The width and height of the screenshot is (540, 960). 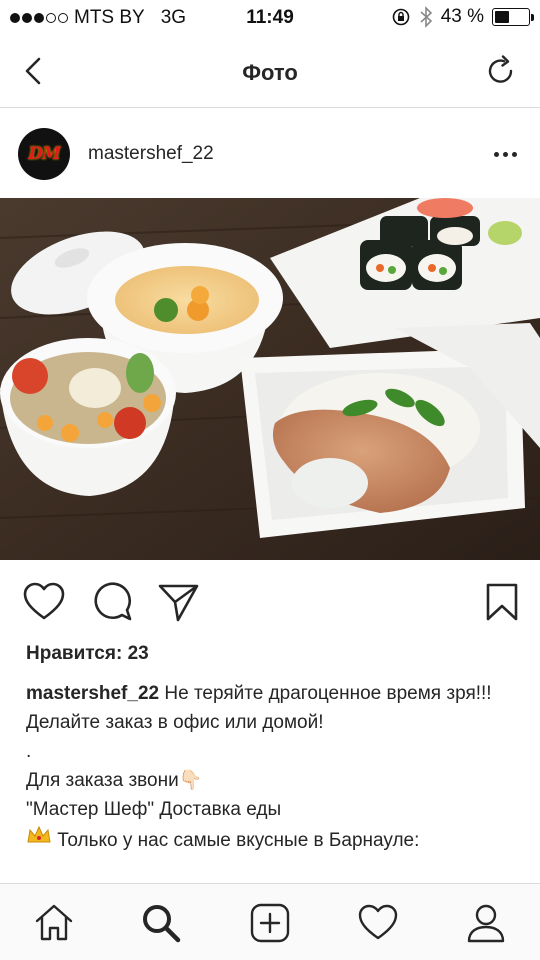 I want to click on caption-line-4: Для заказа звони👇🏻, so click(x=114, y=780).